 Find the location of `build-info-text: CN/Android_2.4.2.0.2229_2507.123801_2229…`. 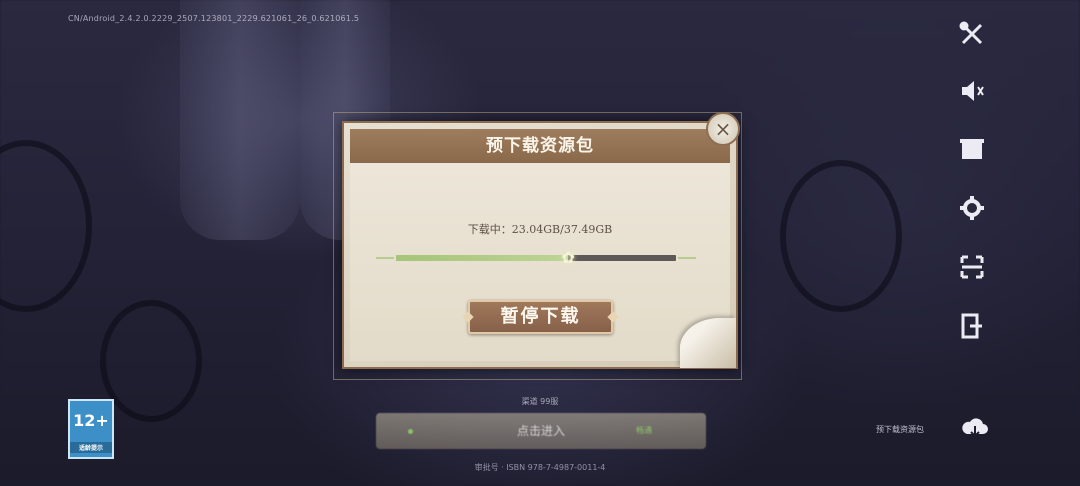

build-info-text: CN/Android_2.4.2.0.2229_2507.123801_2229… is located at coordinates (214, 18).